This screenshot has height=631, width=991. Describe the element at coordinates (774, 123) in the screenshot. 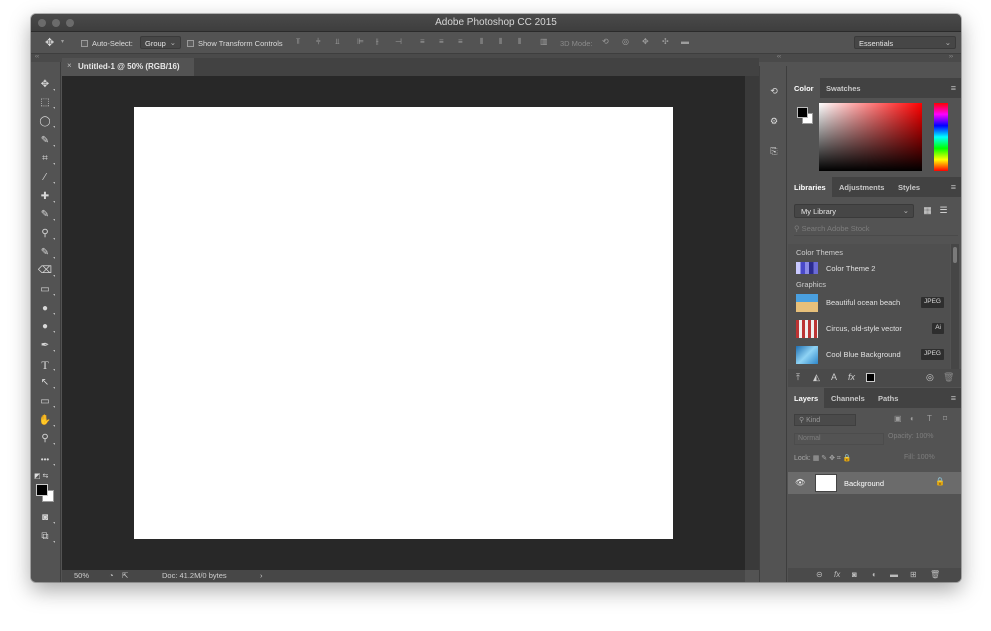

I see `properties-panel-icon: ⚙` at that location.